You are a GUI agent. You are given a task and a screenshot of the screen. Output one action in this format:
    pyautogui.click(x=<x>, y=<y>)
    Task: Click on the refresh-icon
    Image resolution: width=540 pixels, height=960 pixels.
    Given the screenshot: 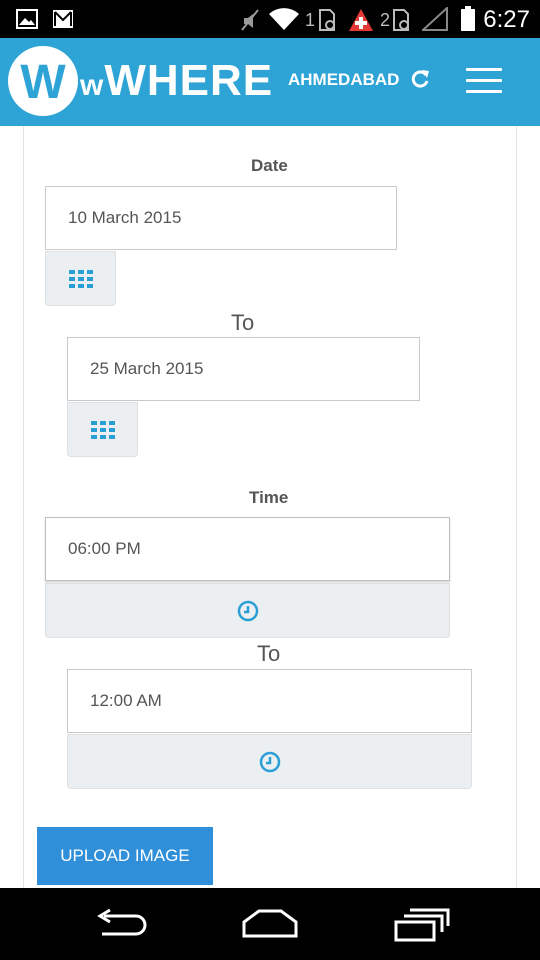 What is the action you would take?
    pyautogui.click(x=420, y=79)
    